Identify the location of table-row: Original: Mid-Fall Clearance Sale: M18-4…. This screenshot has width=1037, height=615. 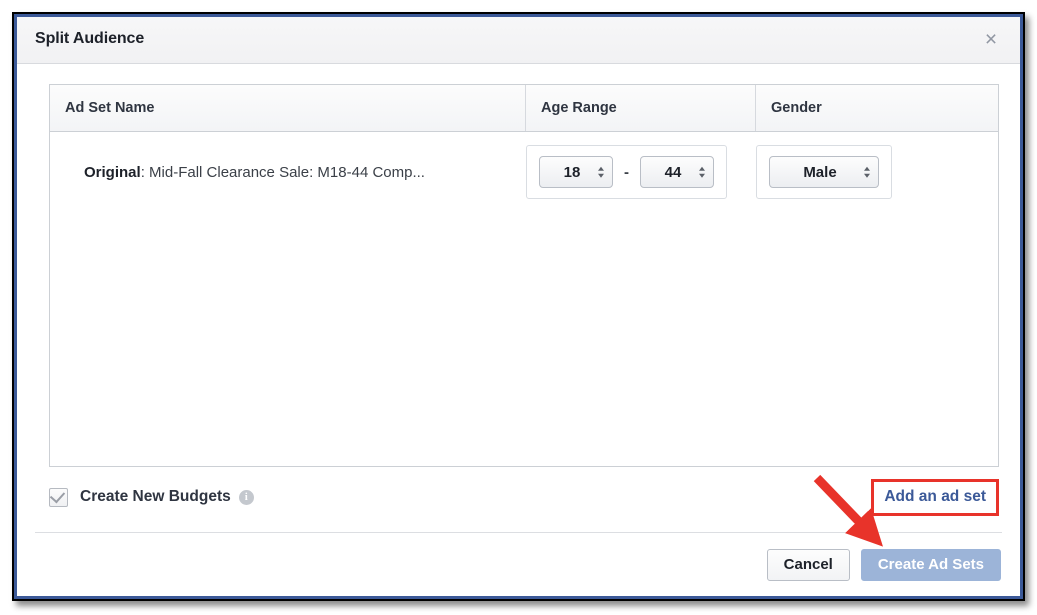
(524, 172).